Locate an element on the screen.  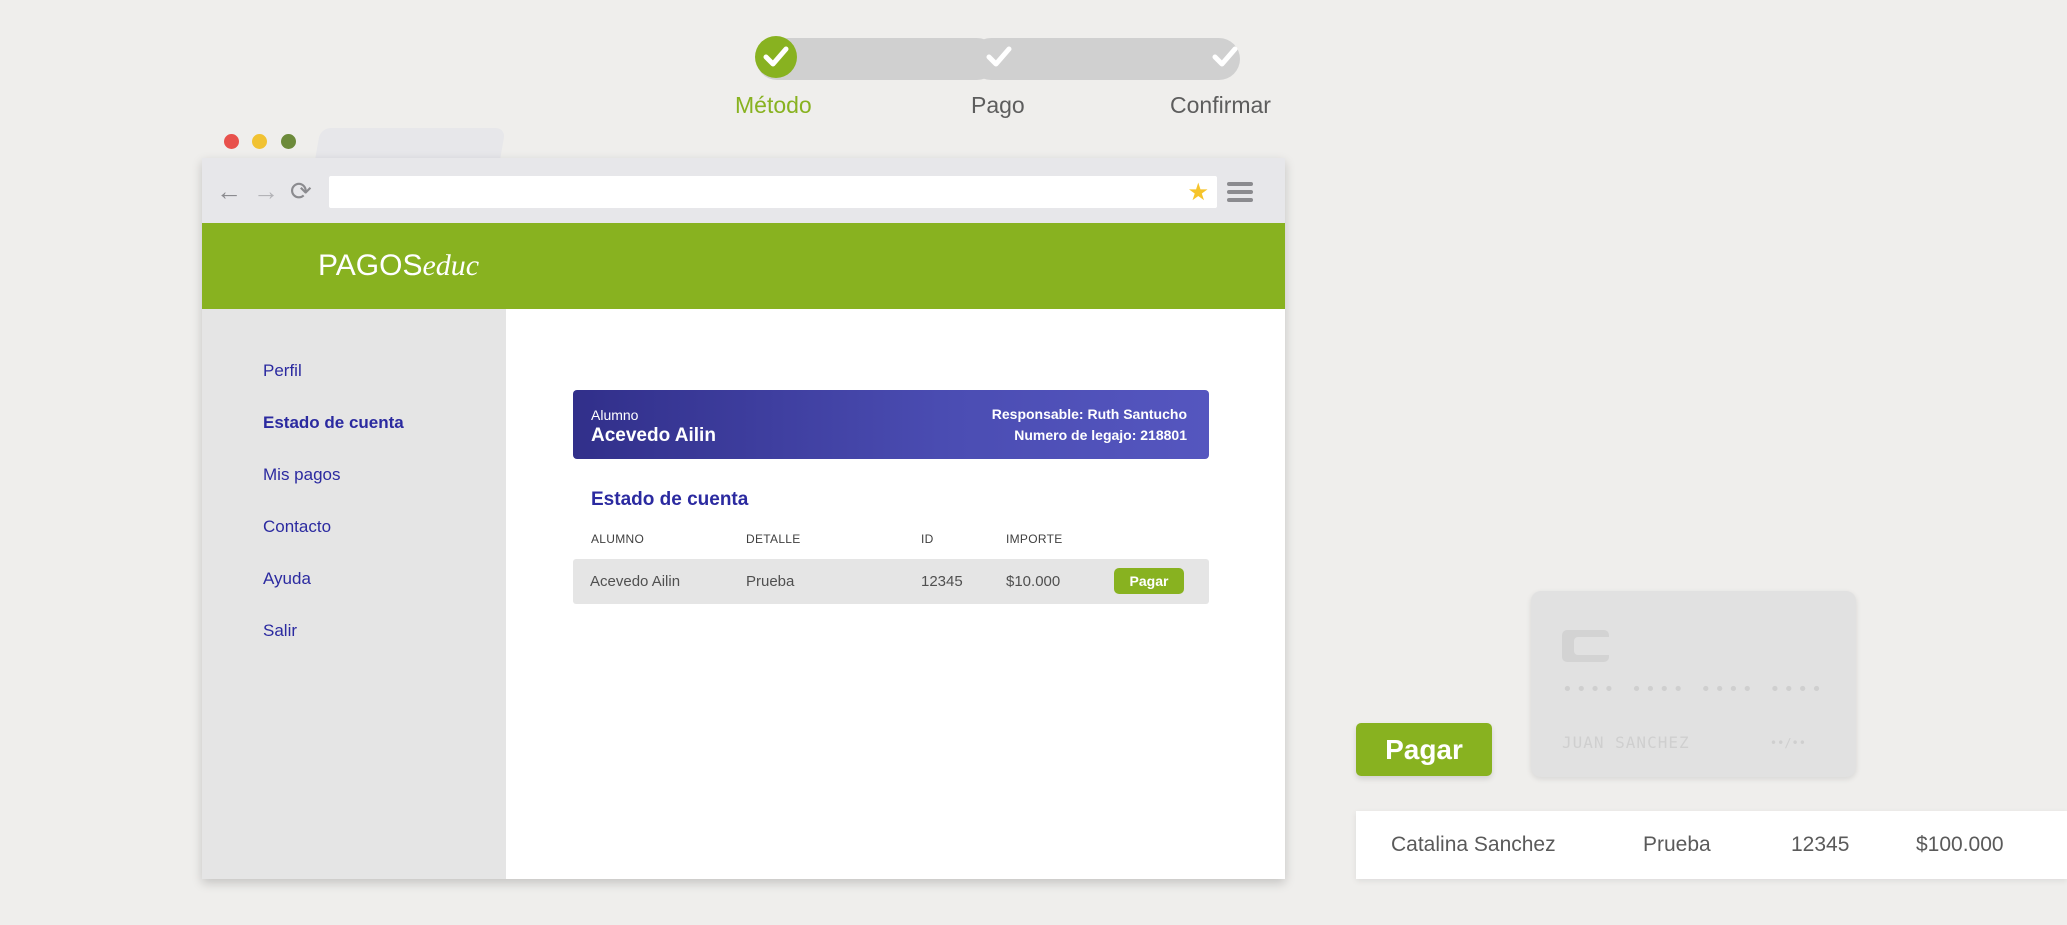
pay-row-button: Pagar is located at coordinates (1149, 581).